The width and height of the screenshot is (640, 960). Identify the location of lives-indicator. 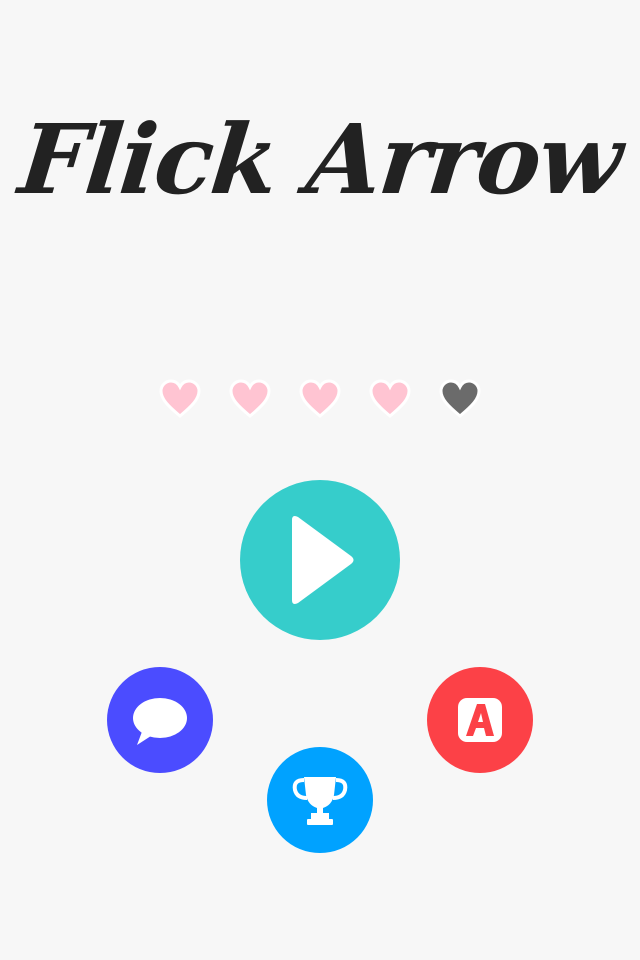
(320, 400).